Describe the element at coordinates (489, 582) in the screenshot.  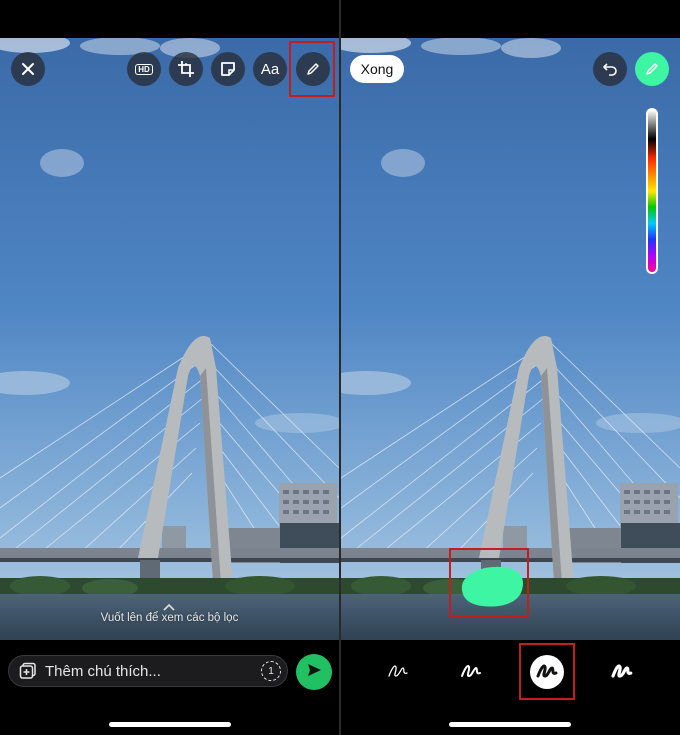
I see `brush-stroke-highlight` at that location.